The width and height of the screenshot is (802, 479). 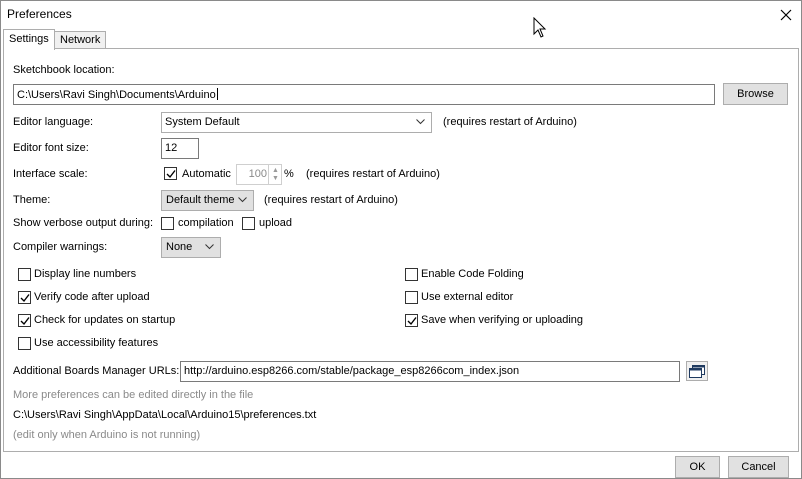 What do you see at coordinates (92, 297) in the screenshot?
I see `verify-after-upload-label: Verify code after upload` at bounding box center [92, 297].